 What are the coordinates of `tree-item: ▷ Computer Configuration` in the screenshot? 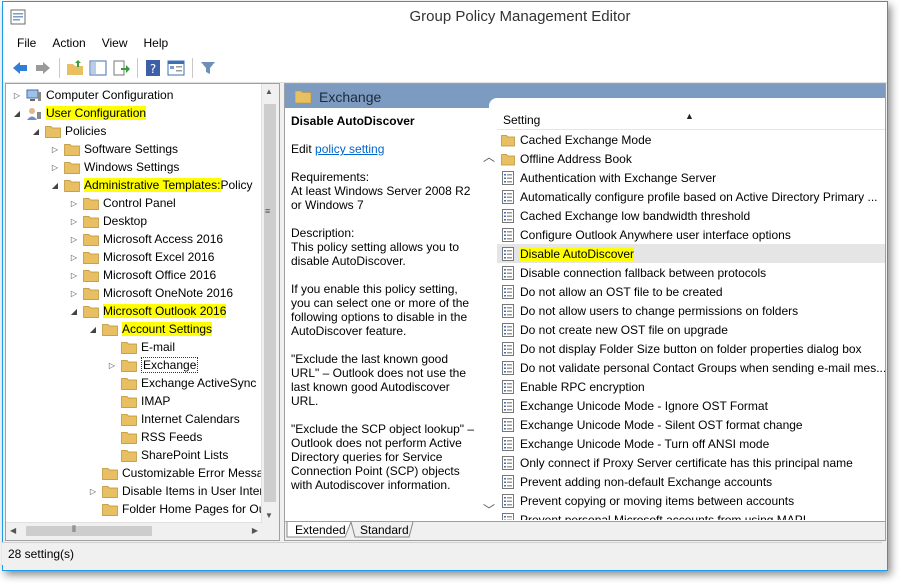 It's located at (92, 95).